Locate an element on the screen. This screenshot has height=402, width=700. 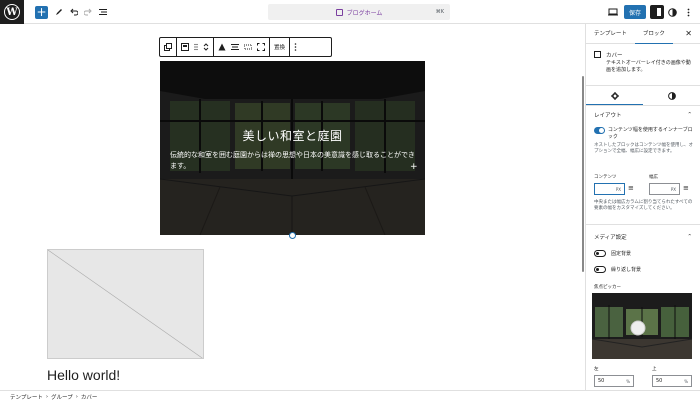
content-position-icon is located at coordinates (235, 47).